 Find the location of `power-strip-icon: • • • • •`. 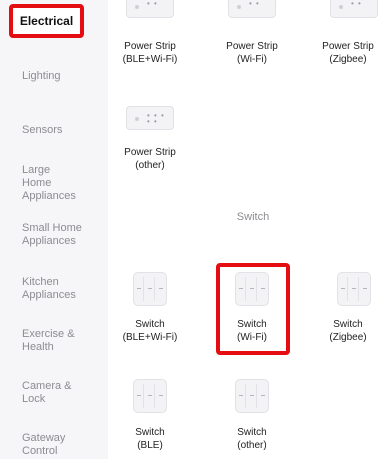

power-strip-icon: • • • • • is located at coordinates (150, 118).